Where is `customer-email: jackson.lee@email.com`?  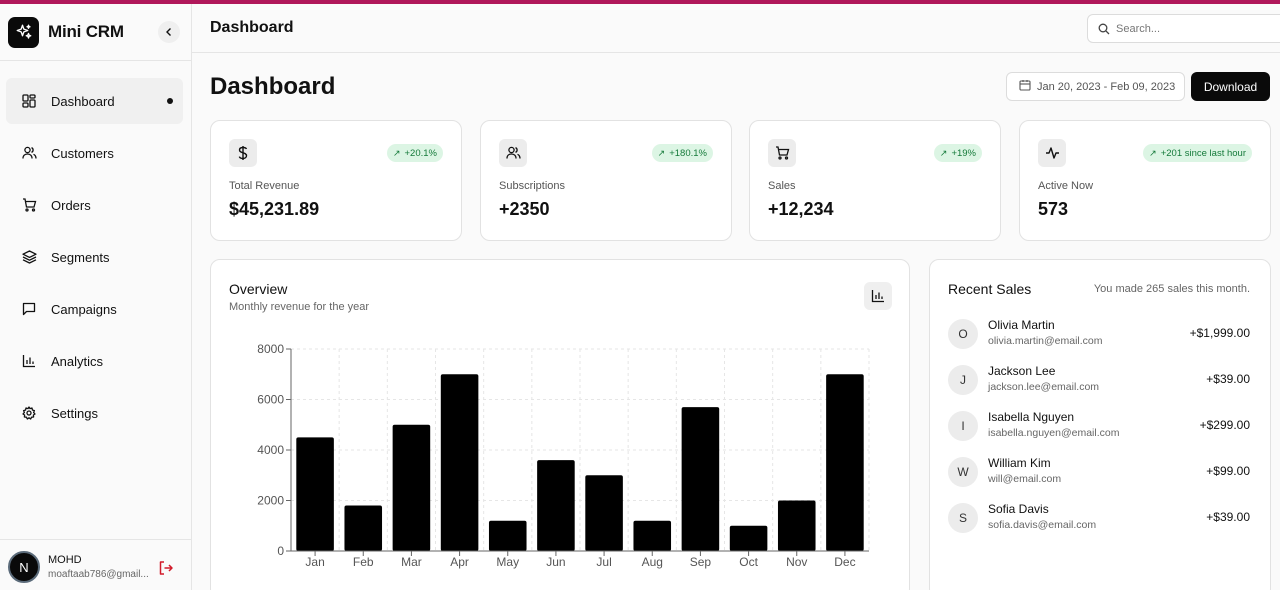 customer-email: jackson.lee@email.com is located at coordinates (1044, 387).